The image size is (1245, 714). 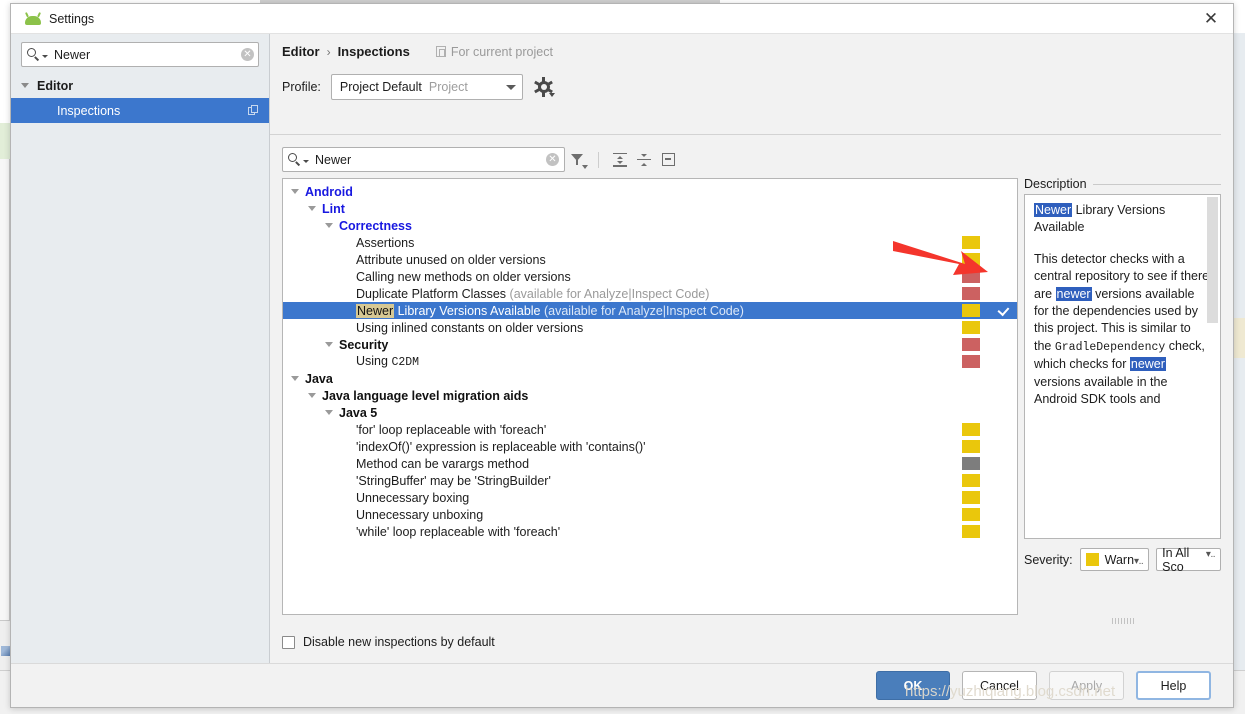 I want to click on tree-row: 'StringBuffer' may be 'StringBuilder', so click(x=650, y=480).